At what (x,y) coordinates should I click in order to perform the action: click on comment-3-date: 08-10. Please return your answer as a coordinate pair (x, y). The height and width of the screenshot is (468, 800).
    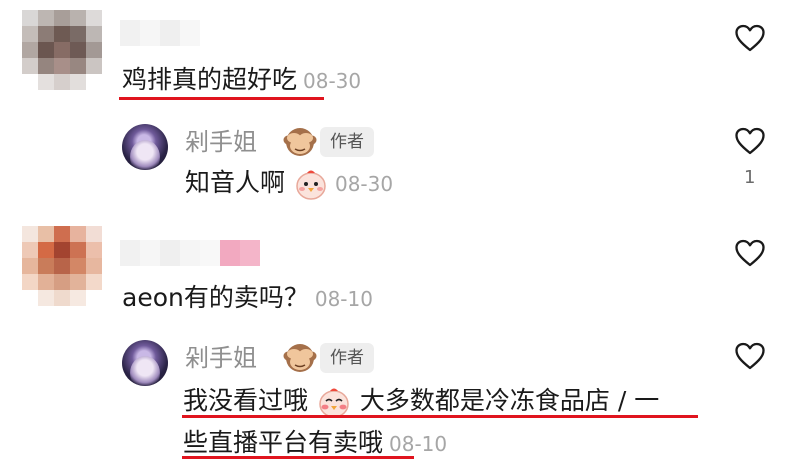
    Looking at the image, I should click on (343, 299).